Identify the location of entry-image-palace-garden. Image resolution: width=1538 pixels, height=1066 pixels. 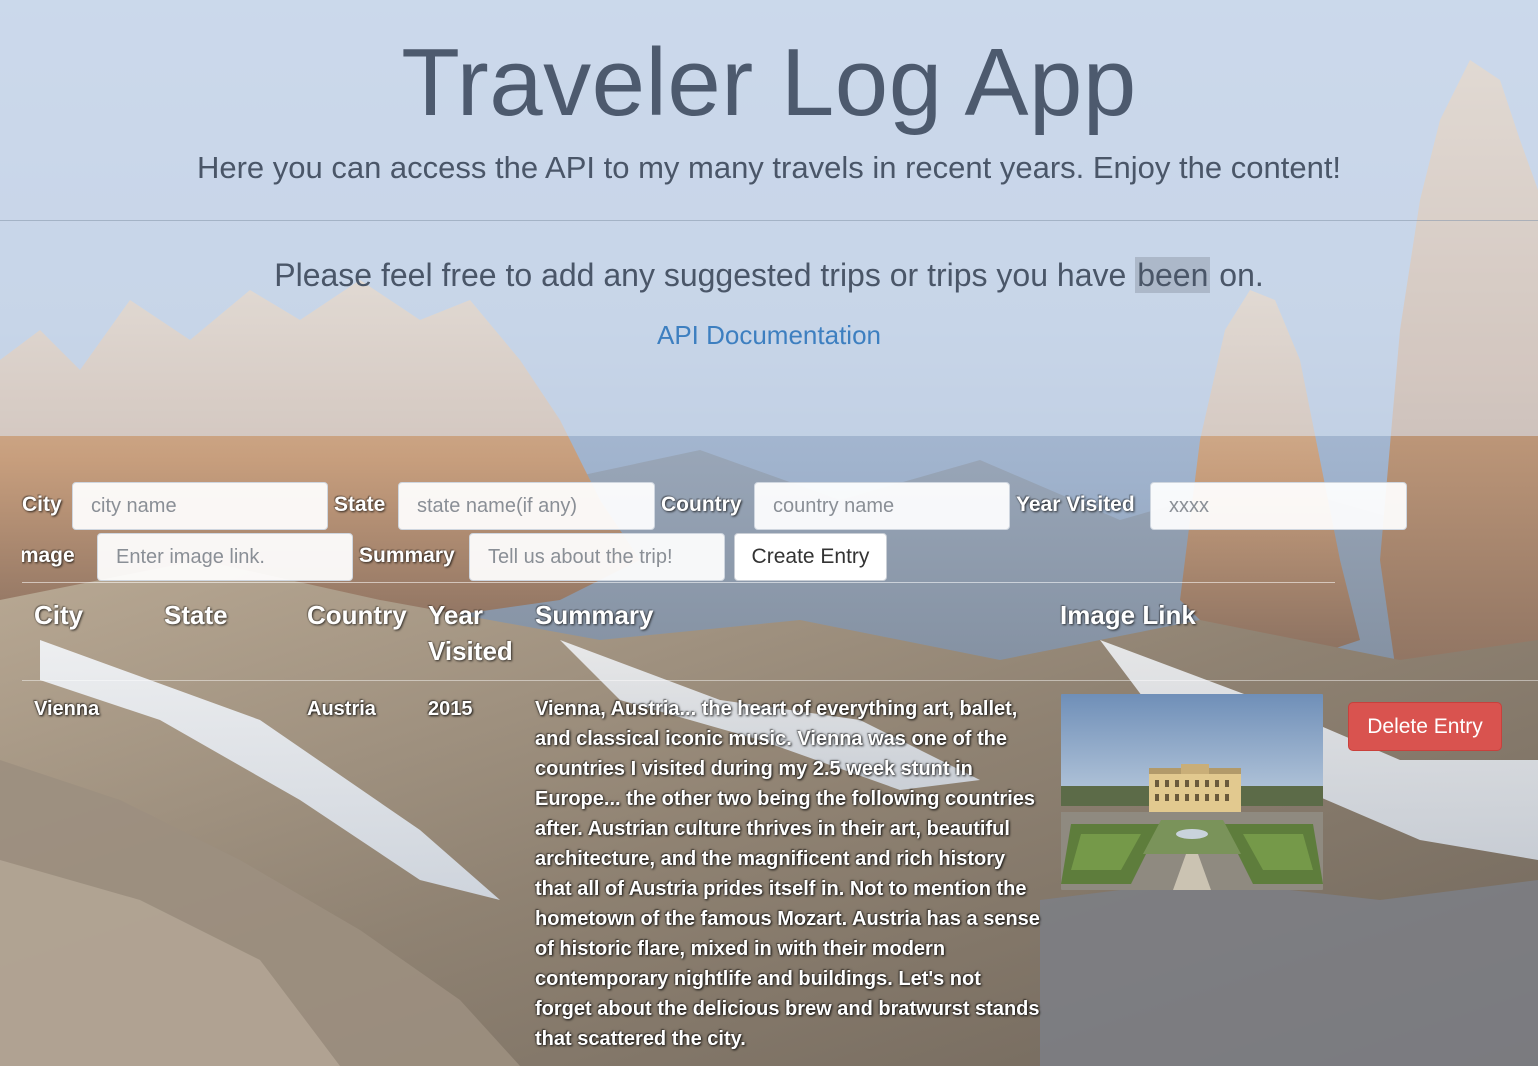
(1192, 792).